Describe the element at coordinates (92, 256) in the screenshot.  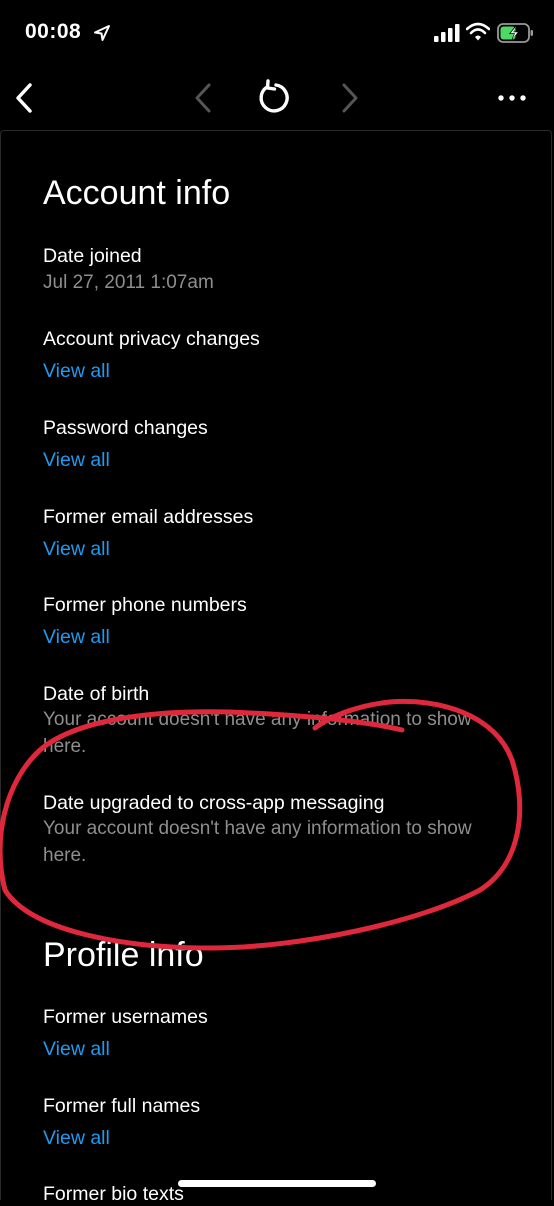
I see `date-joined-label: Date joined` at that location.